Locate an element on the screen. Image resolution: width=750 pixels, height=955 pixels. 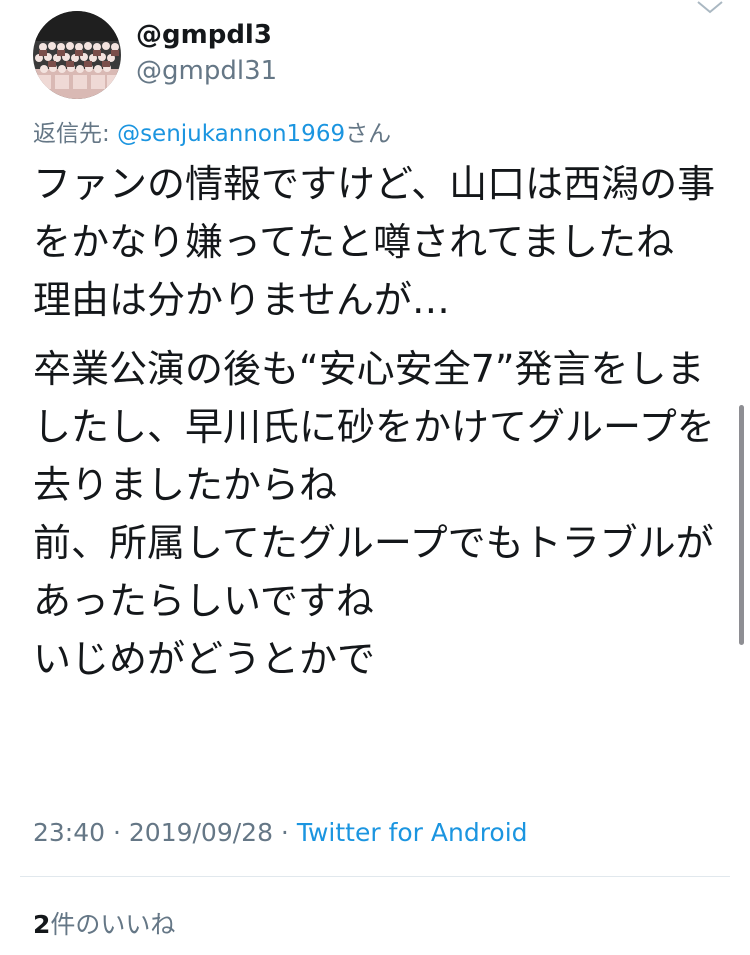
reply-to: 返信先: @senjukannon1969さん is located at coordinates (212, 131).